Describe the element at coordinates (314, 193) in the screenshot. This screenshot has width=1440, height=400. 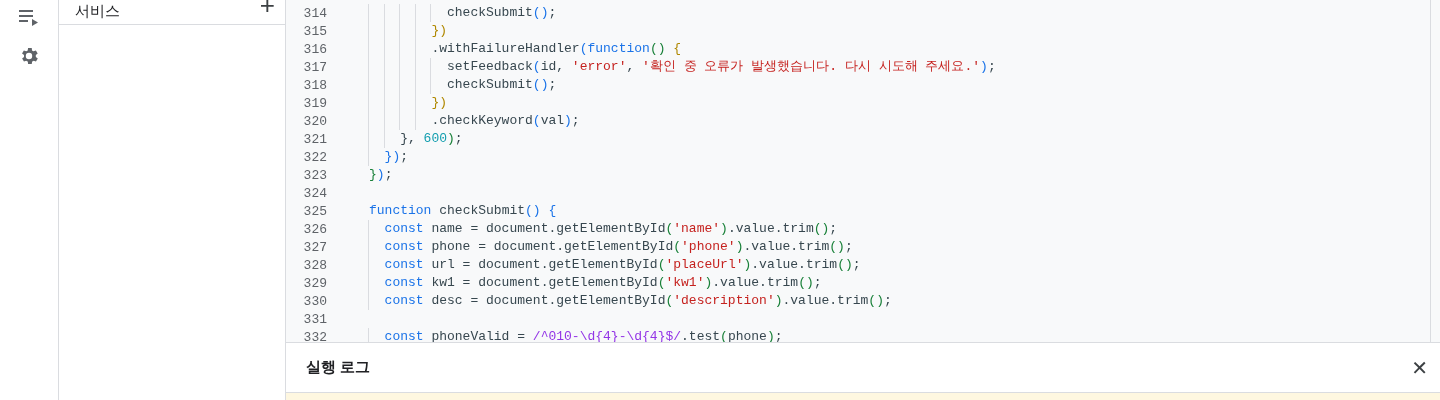
I see `line-number: 324` at that location.